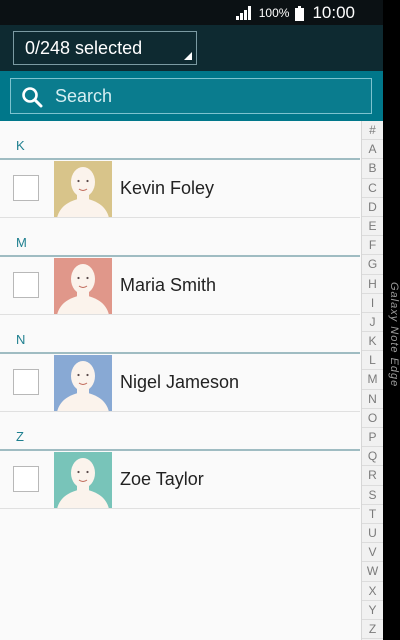 The height and width of the screenshot is (640, 400). I want to click on contact-row: Maria Smith, so click(180, 286).